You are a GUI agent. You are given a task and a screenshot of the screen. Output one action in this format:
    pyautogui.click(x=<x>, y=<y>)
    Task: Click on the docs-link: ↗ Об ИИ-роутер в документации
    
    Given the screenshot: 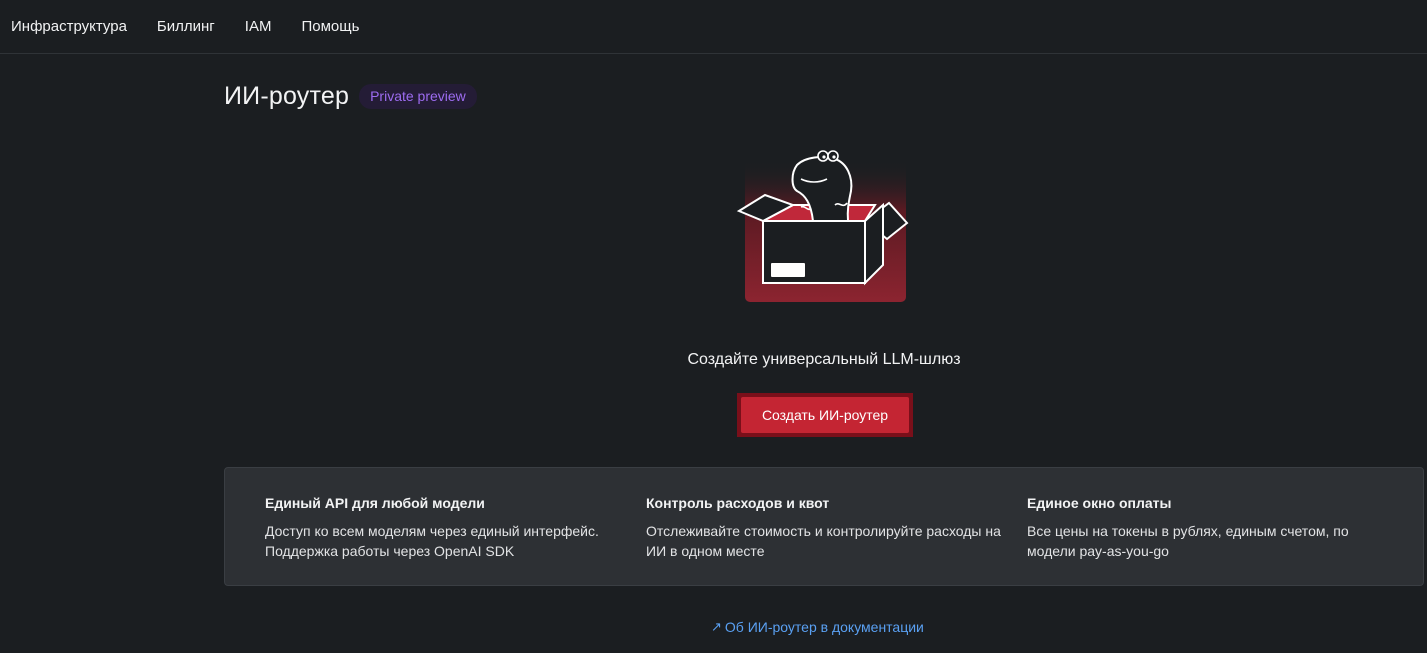 What is the action you would take?
    pyautogui.click(x=817, y=627)
    